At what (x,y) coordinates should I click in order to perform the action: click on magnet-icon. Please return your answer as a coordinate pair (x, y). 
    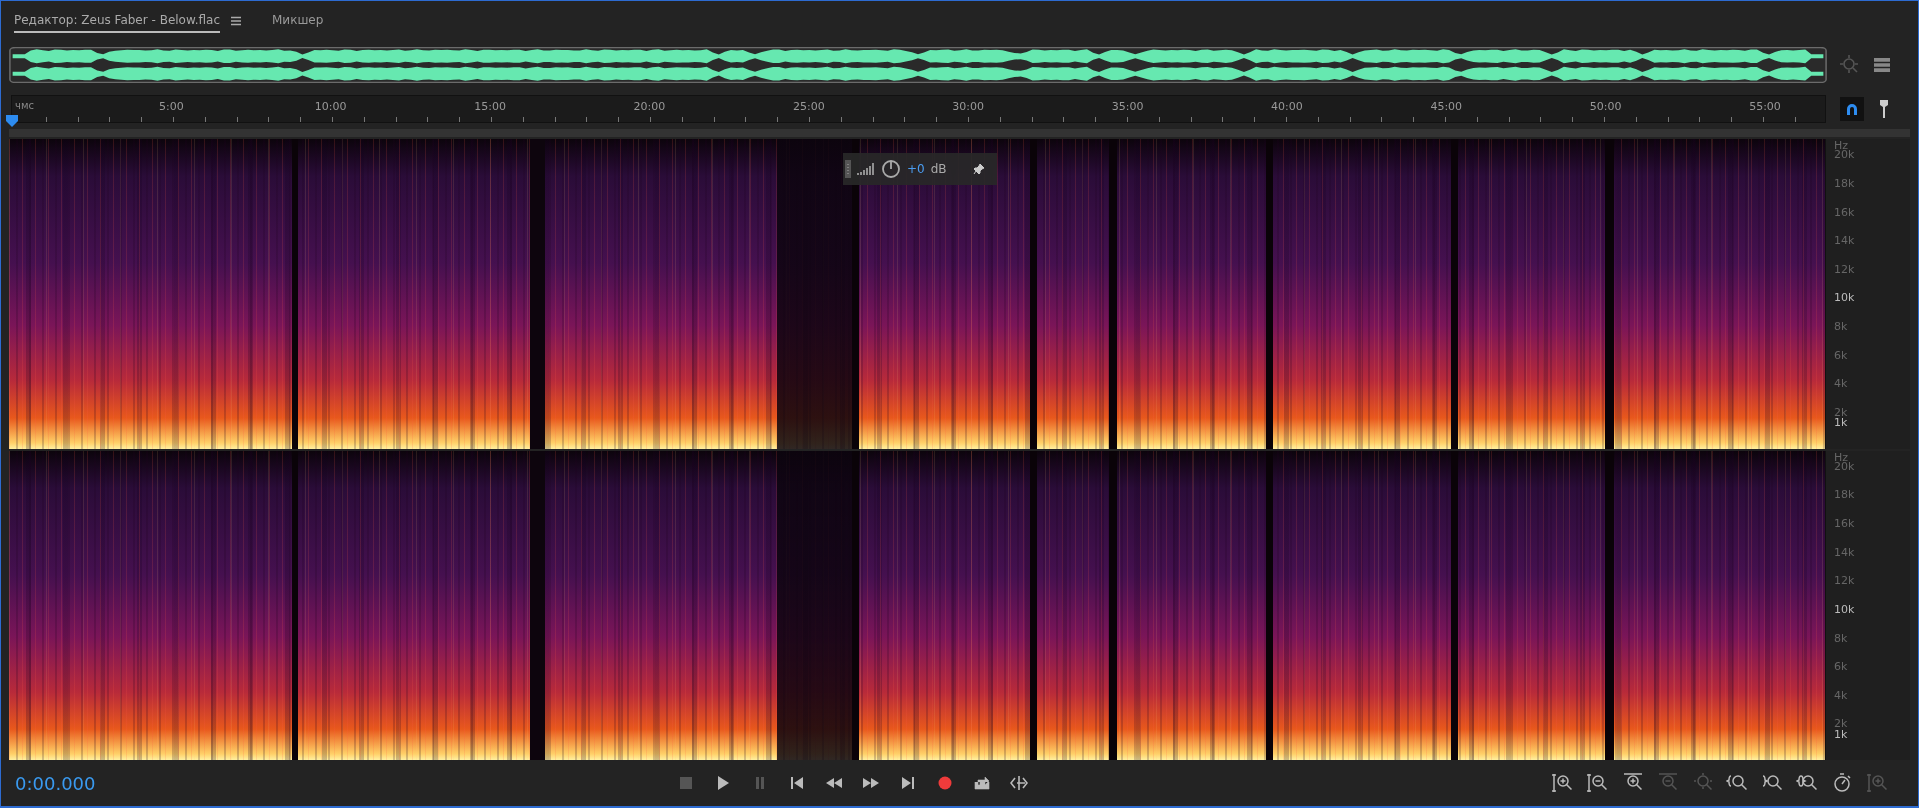
    Looking at the image, I should click on (1852, 109).